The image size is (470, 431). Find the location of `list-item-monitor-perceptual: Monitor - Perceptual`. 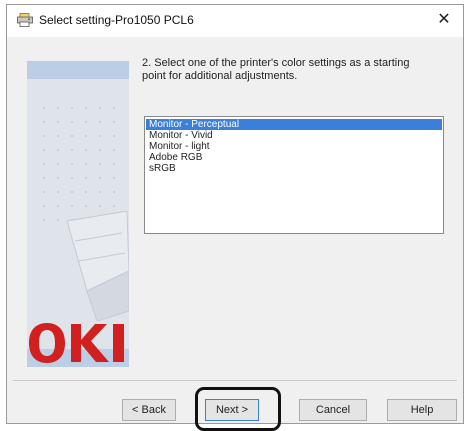

list-item-monitor-perceptual: Monitor - Perceptual is located at coordinates (294, 124).